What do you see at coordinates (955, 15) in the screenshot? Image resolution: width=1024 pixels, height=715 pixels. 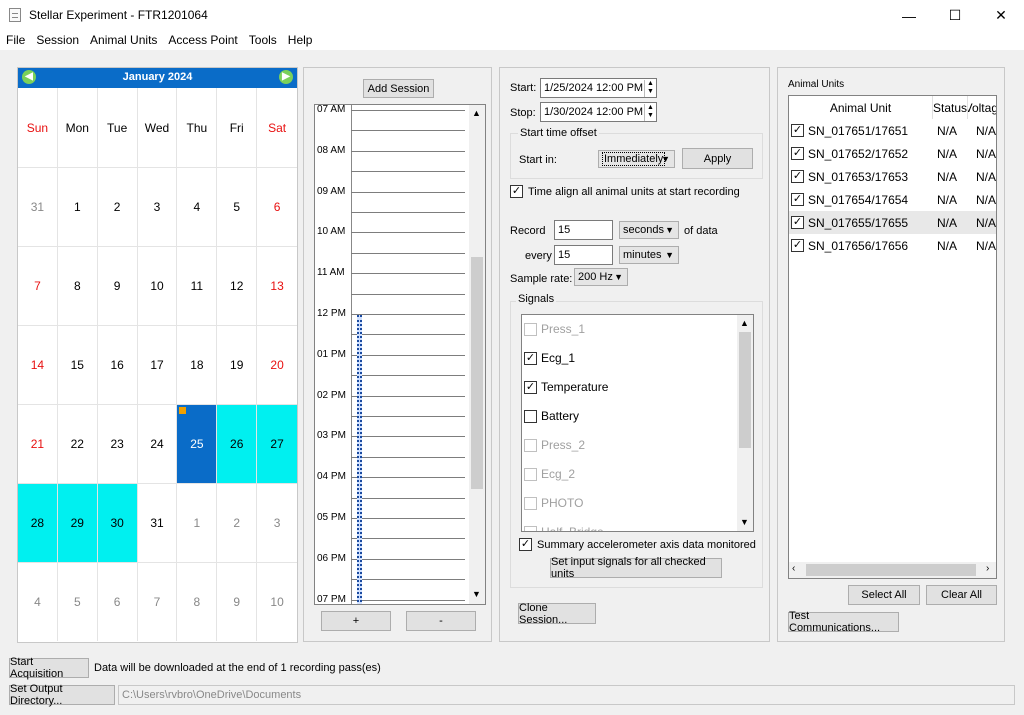 I see `maximize-button: ☐` at bounding box center [955, 15].